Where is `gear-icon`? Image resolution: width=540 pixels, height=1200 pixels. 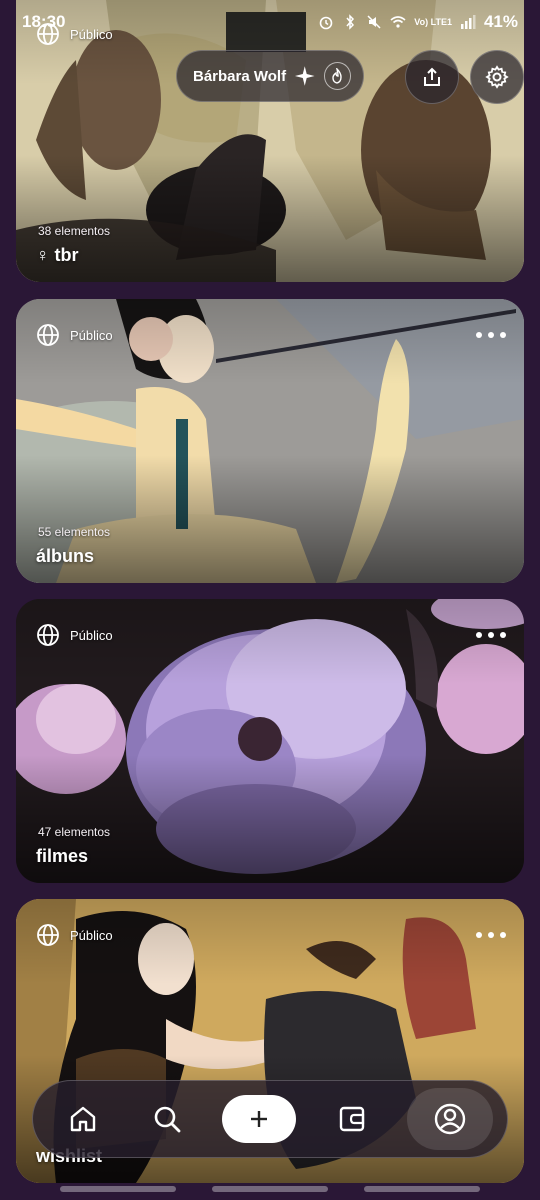 gear-icon is located at coordinates (497, 77).